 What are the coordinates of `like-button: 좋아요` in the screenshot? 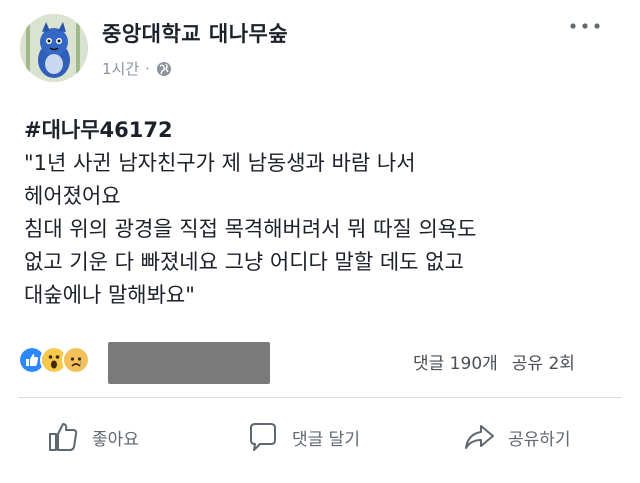 It's located at (92, 437).